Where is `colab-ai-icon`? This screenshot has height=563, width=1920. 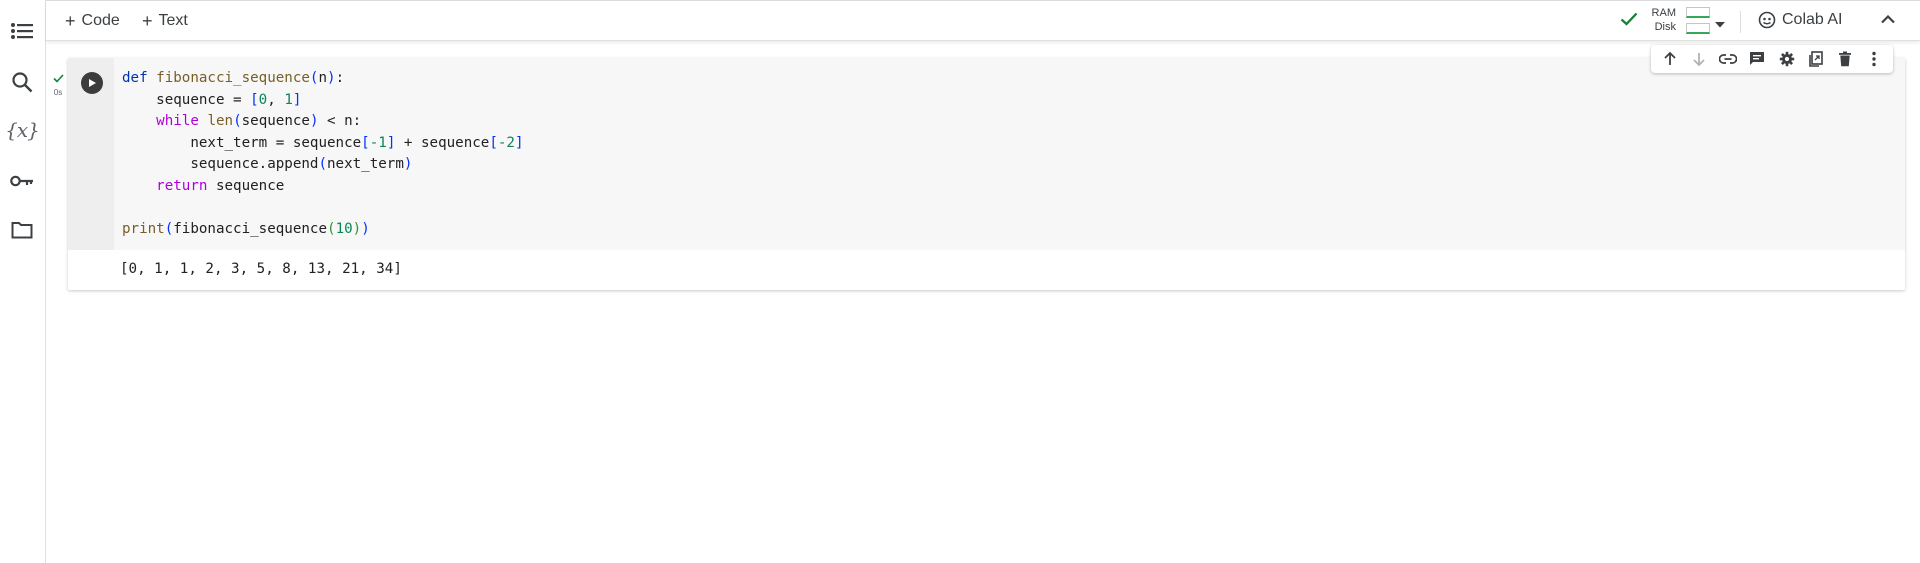
colab-ai-icon is located at coordinates (1767, 20).